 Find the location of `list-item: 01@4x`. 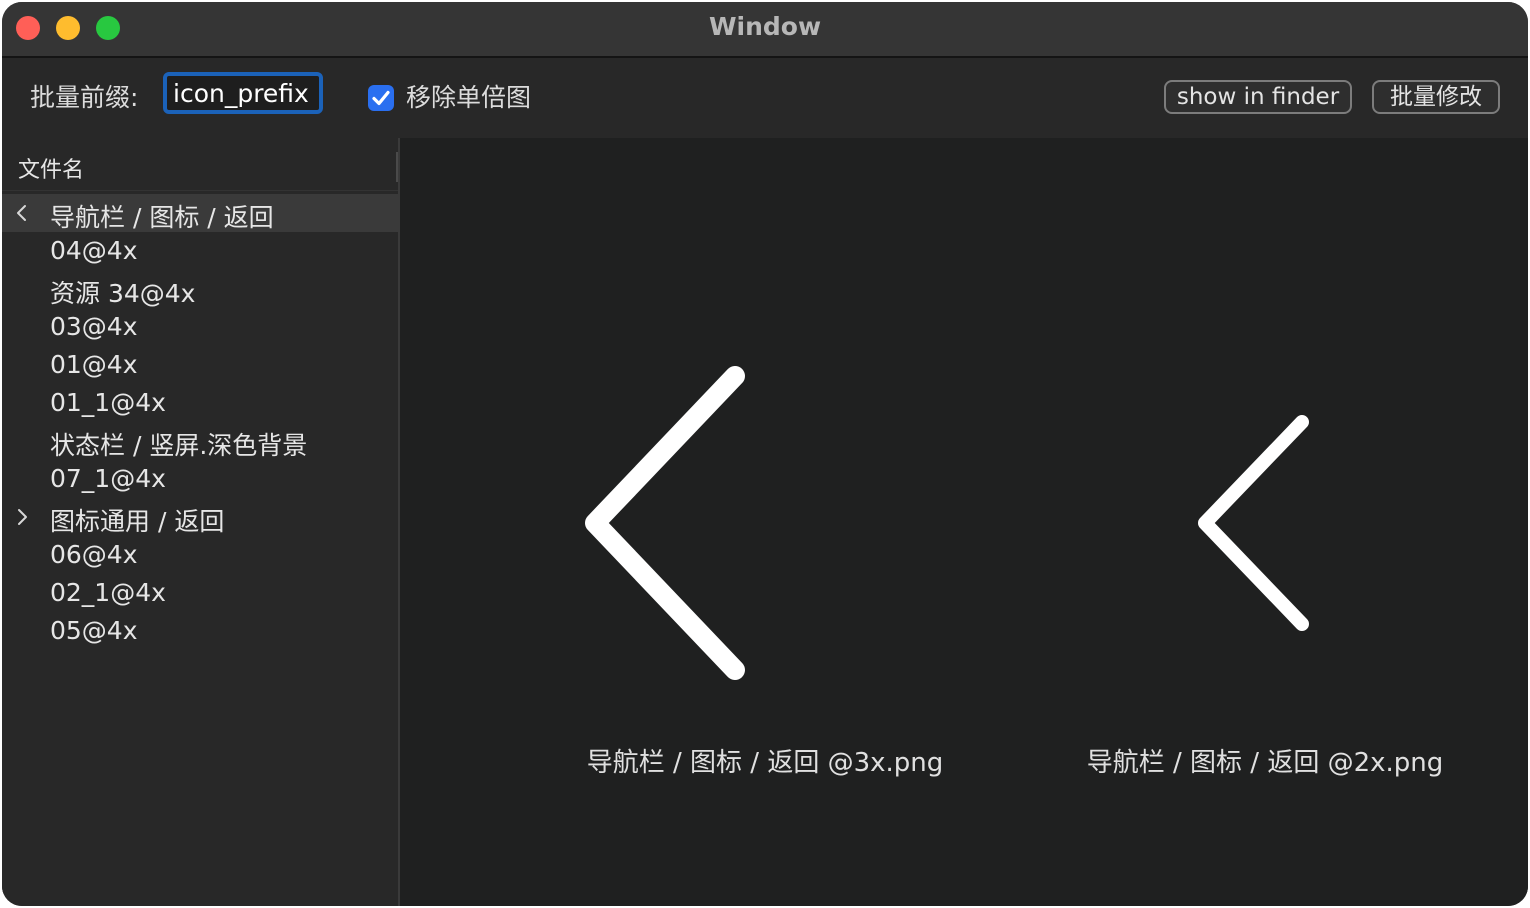

list-item: 01@4x is located at coordinates (200, 365).